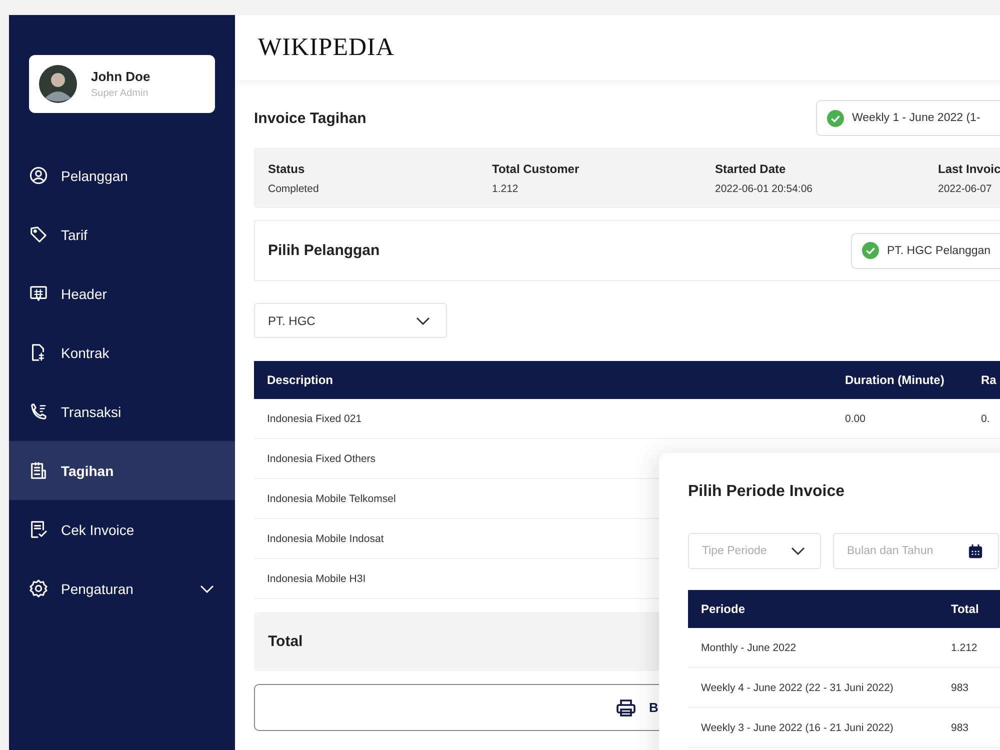 The height and width of the screenshot is (750, 1000). Describe the element at coordinates (122, 352) in the screenshot. I see `nav-item: Kontrak` at that location.